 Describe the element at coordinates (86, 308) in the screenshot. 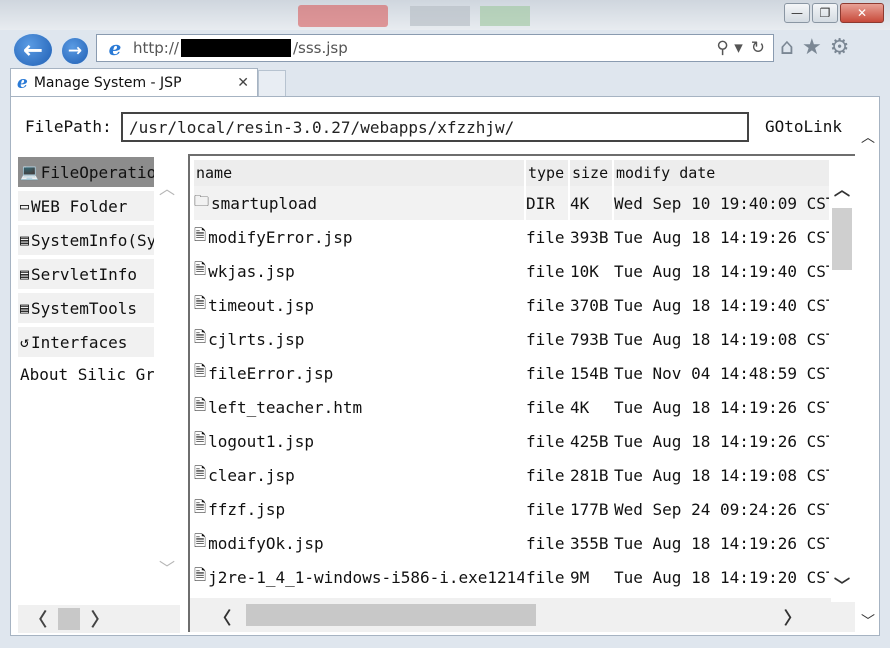

I see `menu-item: ▤ SystemTools` at that location.